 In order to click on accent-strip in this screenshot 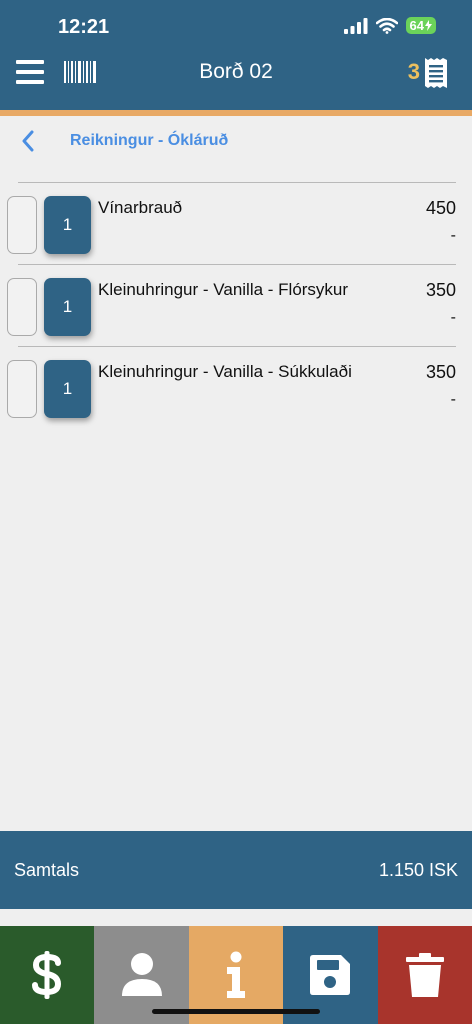, I will do `click(236, 113)`.